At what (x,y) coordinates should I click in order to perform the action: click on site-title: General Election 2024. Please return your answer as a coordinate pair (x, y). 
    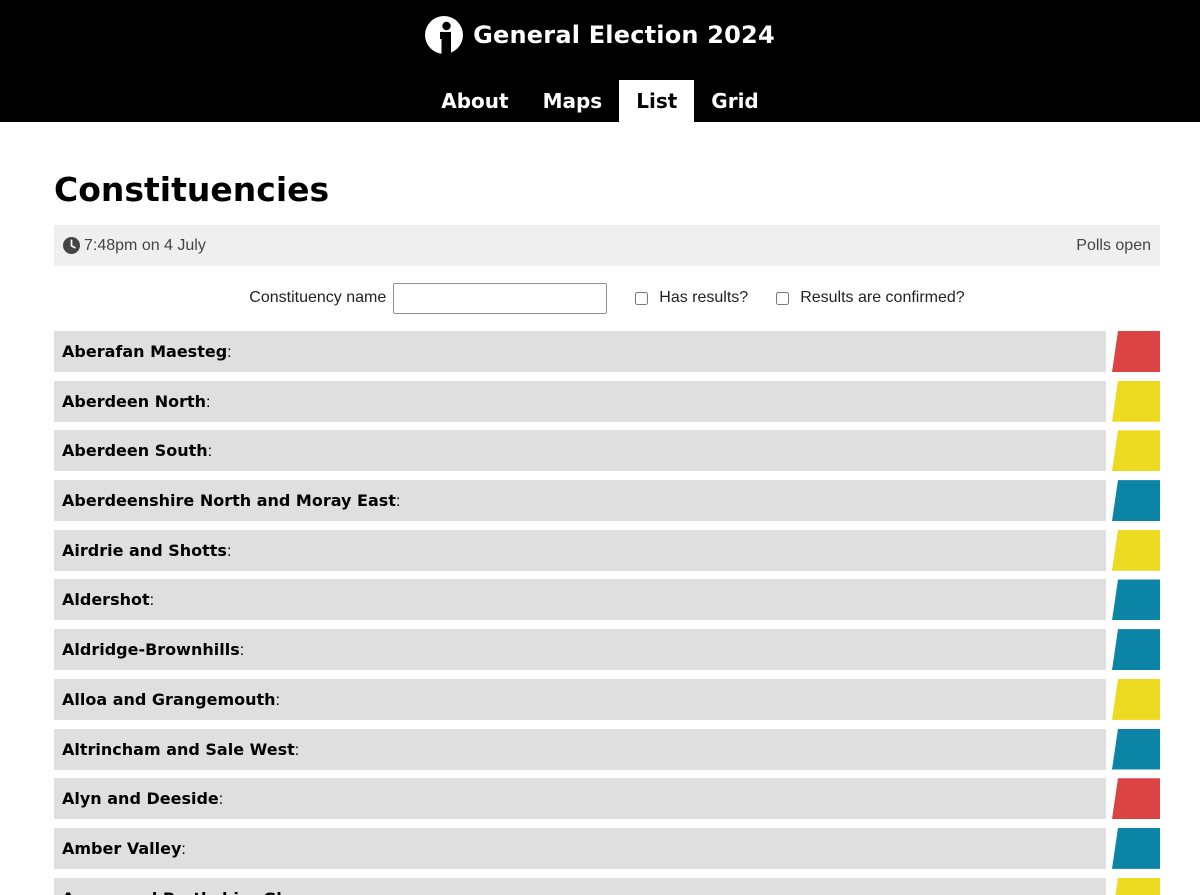
    Looking at the image, I should click on (624, 35).